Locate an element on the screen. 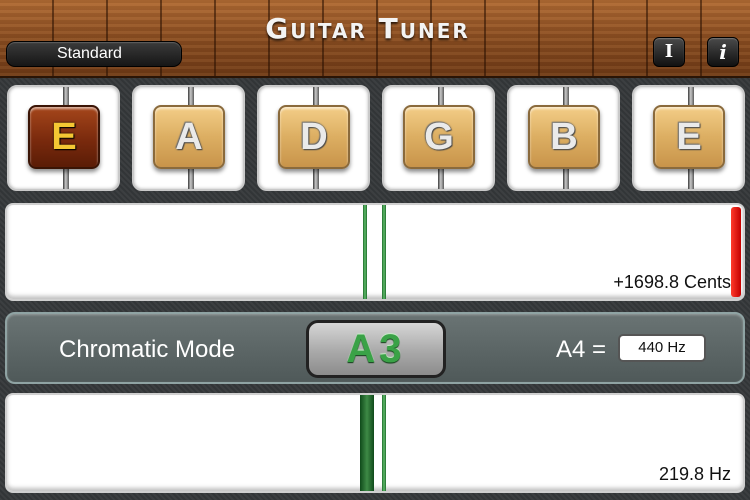 This screenshot has width=750, height=500. frequency-readout: 219.8 Hz is located at coordinates (694, 474).